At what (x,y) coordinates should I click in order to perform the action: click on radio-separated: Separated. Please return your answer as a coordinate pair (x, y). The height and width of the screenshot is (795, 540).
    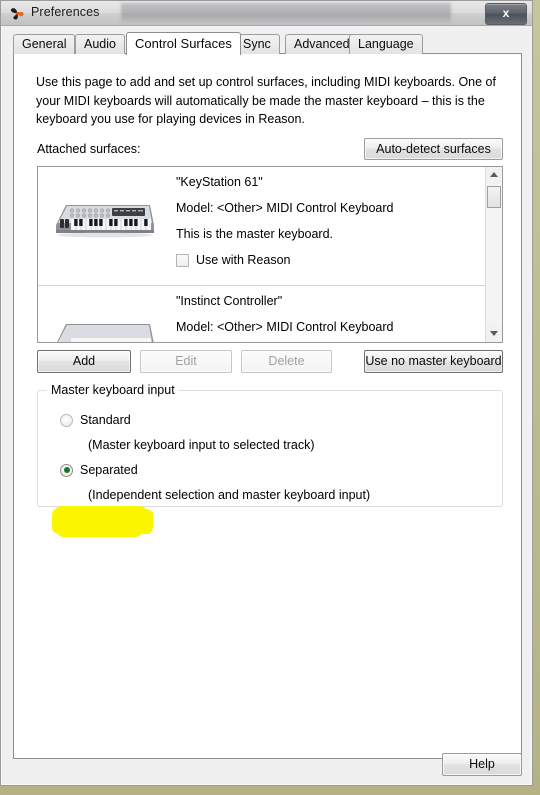
    Looking at the image, I should click on (99, 470).